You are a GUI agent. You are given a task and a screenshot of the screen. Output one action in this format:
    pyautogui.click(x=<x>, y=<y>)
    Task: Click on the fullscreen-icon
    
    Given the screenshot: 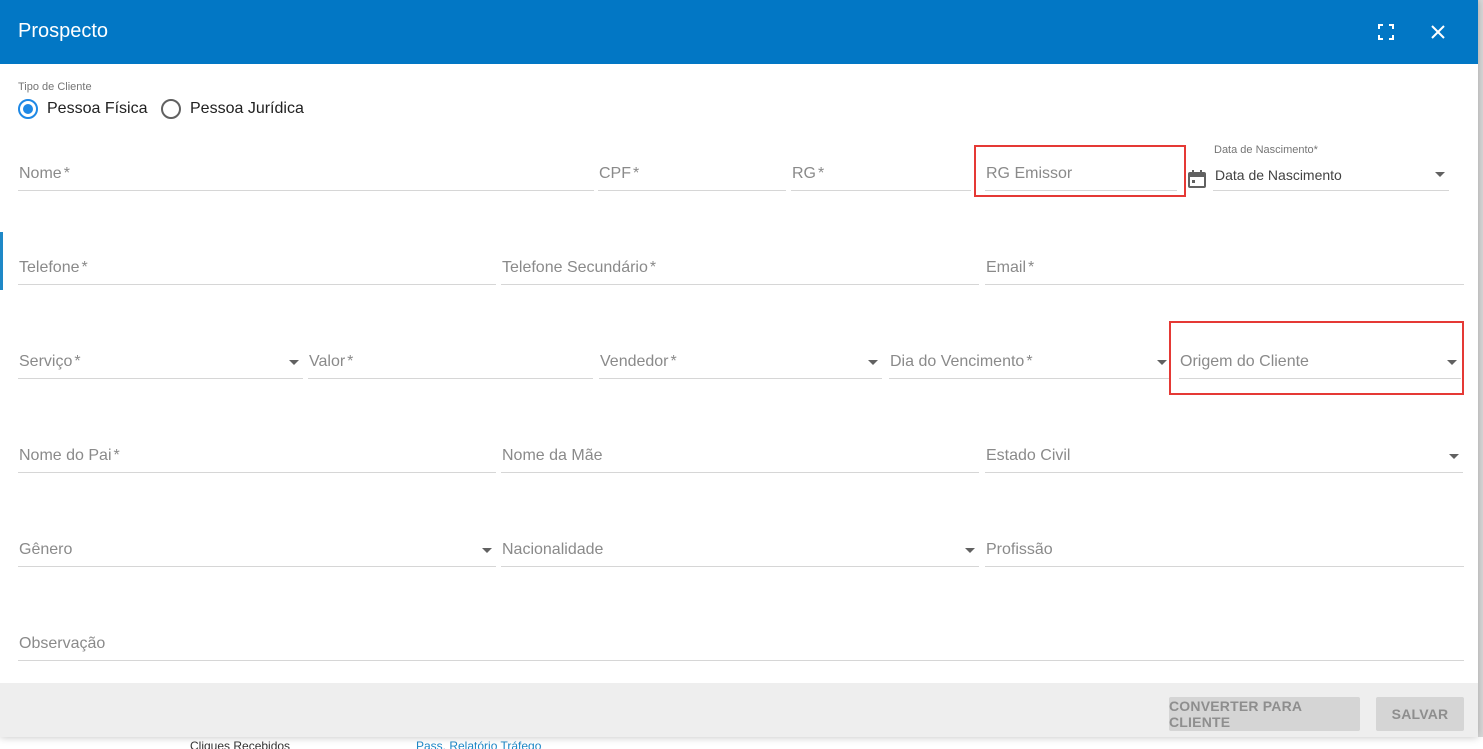 What is the action you would take?
    pyautogui.click(x=1386, y=32)
    